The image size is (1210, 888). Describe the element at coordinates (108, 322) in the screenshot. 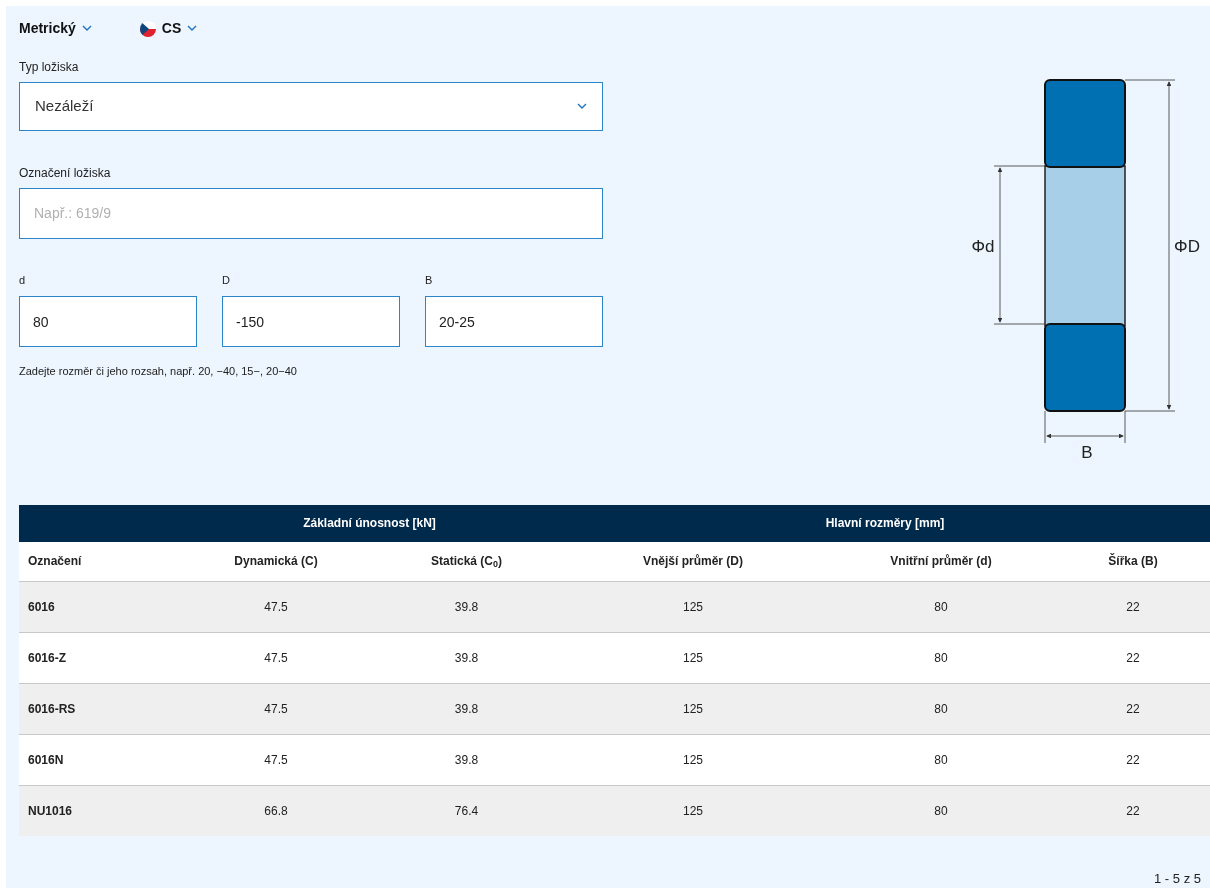

I see `dimension-field: 80` at that location.